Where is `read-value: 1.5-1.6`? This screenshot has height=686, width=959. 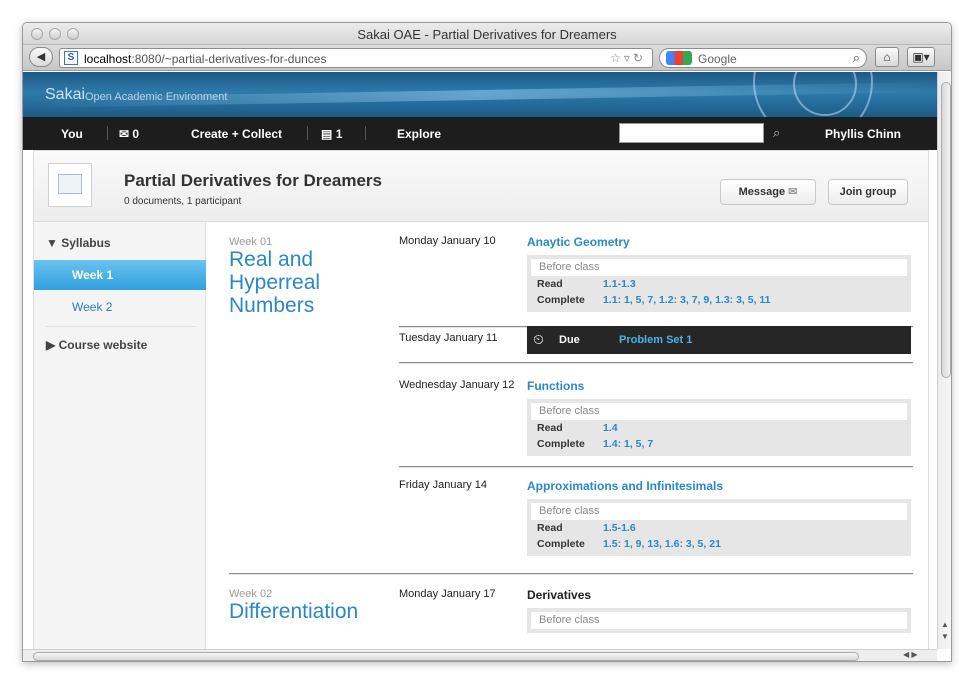 read-value: 1.5-1.6 is located at coordinates (619, 528).